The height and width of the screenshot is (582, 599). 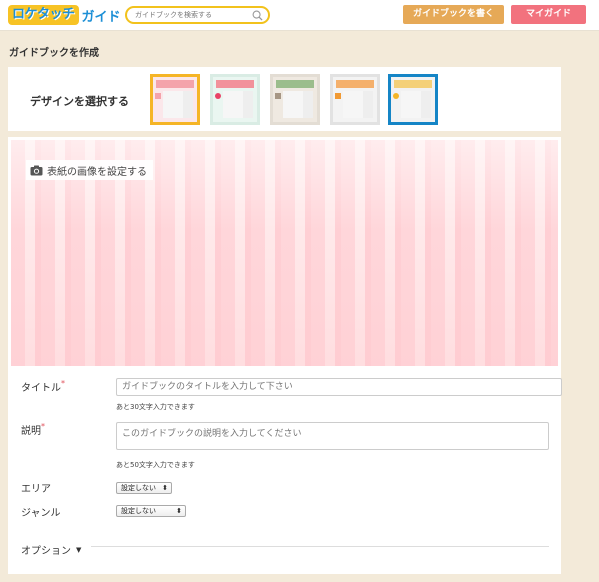 I want to click on header-bar: ロケタッチ ガイド ガイドブックを書く マイガイド, so click(x=299, y=15).